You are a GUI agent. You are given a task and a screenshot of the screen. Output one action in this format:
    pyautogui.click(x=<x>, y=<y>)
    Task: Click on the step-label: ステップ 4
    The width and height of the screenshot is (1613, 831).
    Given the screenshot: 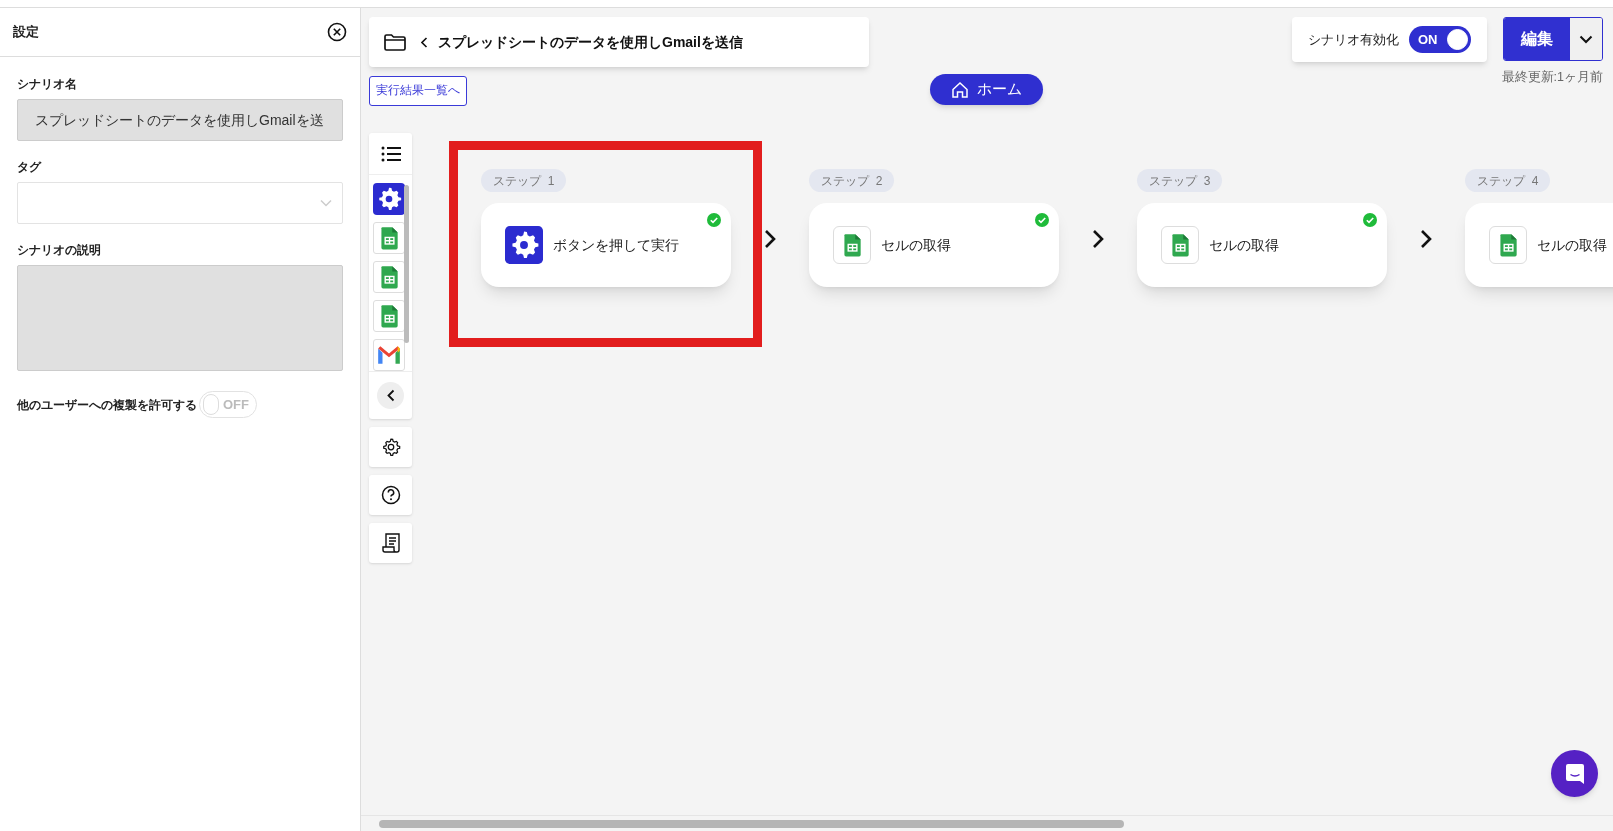 What is the action you would take?
    pyautogui.click(x=1508, y=180)
    